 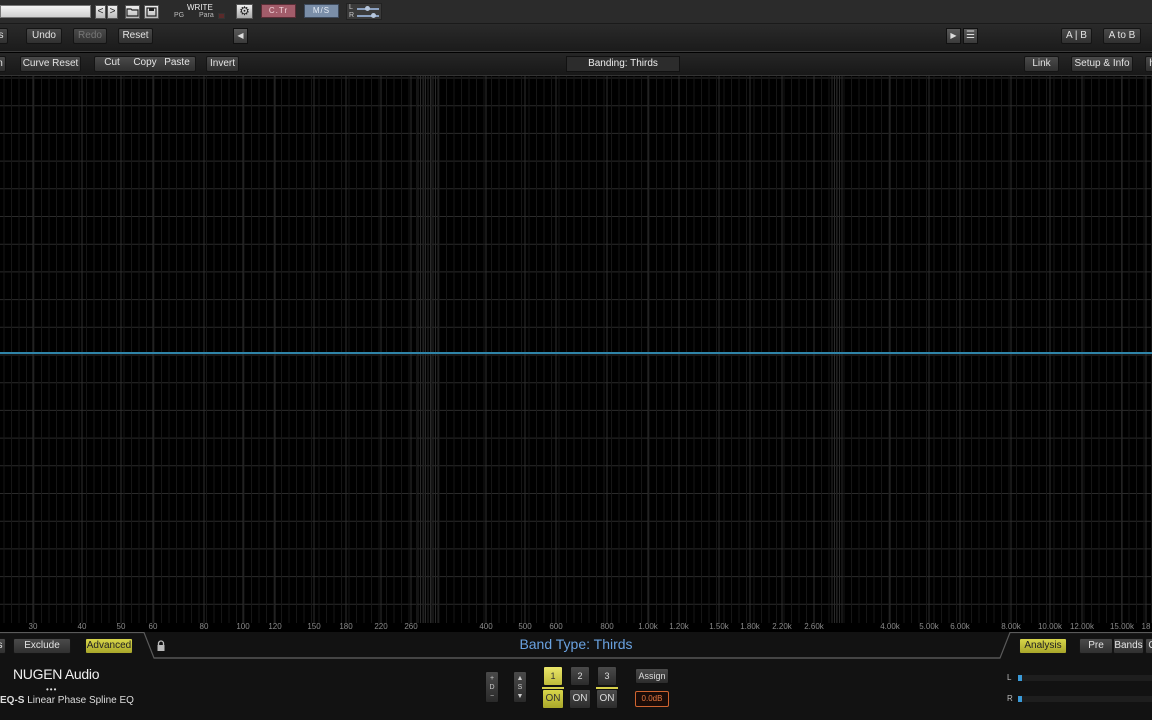 I want to click on link-lr-control: L R, so click(x=364, y=11).